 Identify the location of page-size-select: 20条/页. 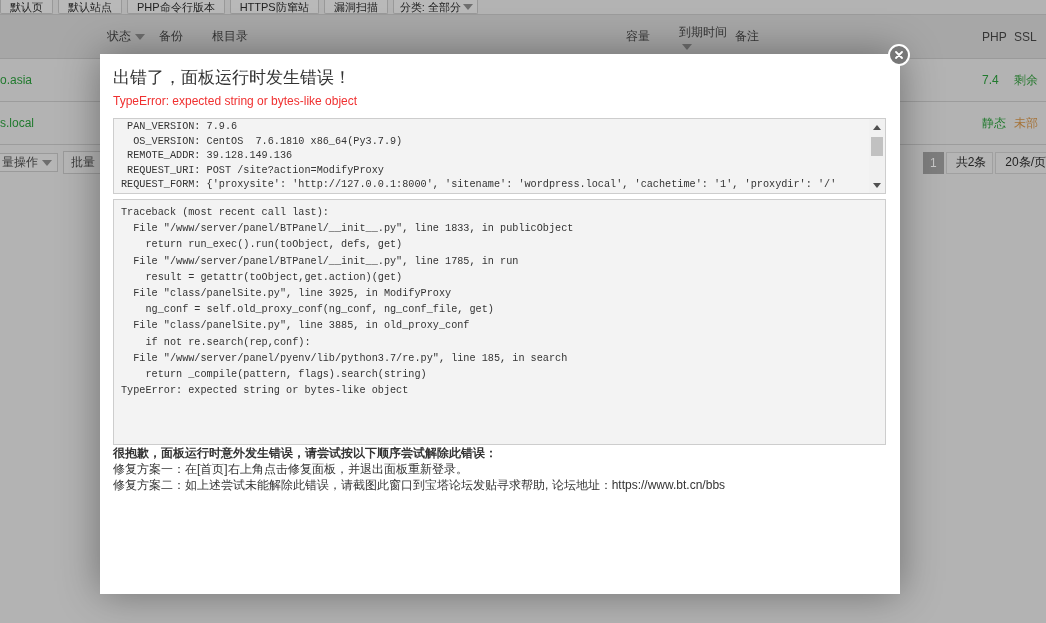
(1020, 162).